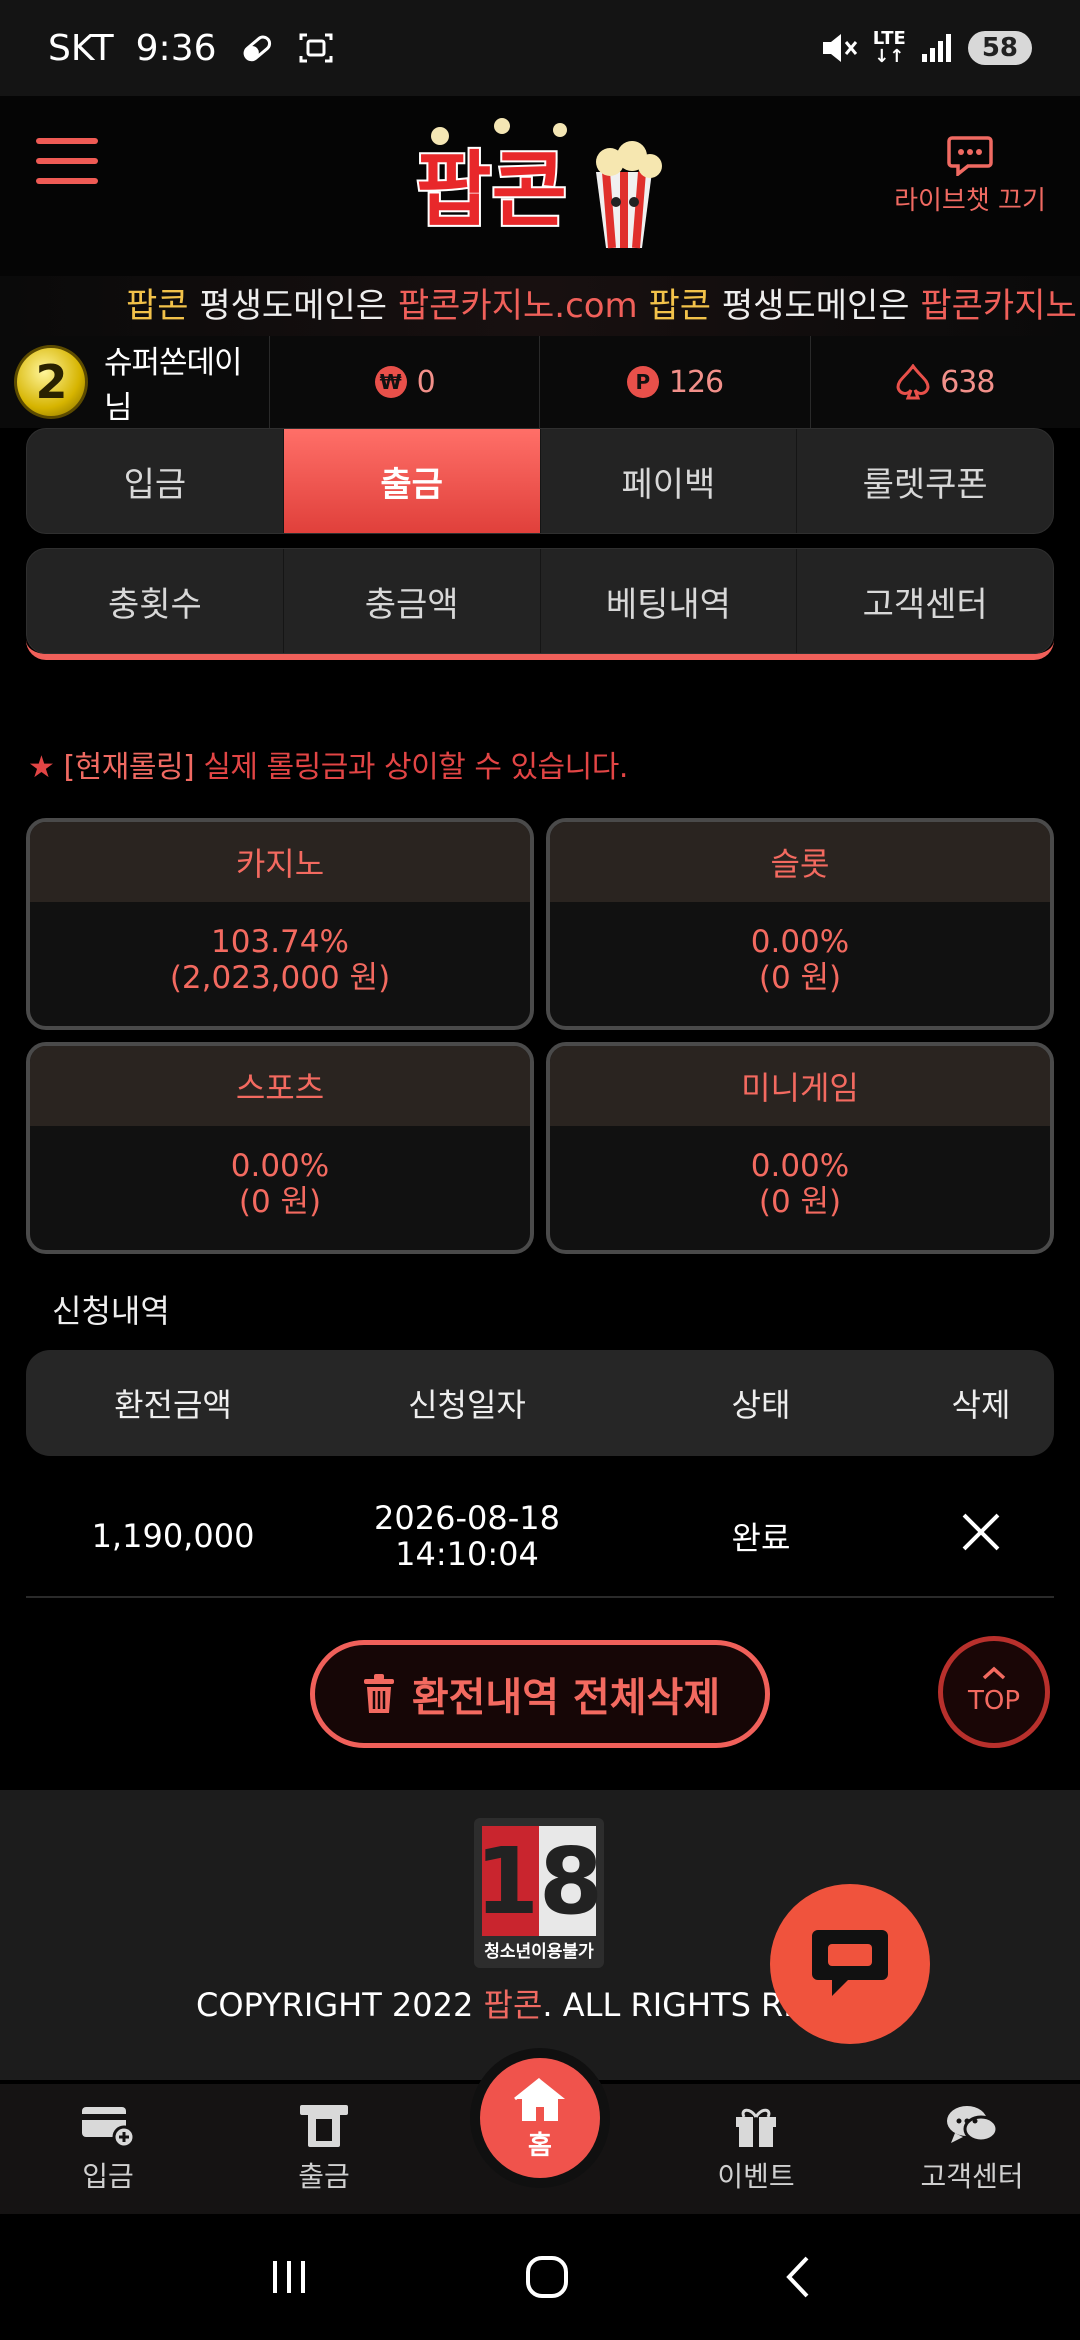 Image resolution: width=1080 pixels, height=2340 pixels. What do you see at coordinates (129, 767) in the screenshot?
I see `notice-tag: [현재롤링]` at bounding box center [129, 767].